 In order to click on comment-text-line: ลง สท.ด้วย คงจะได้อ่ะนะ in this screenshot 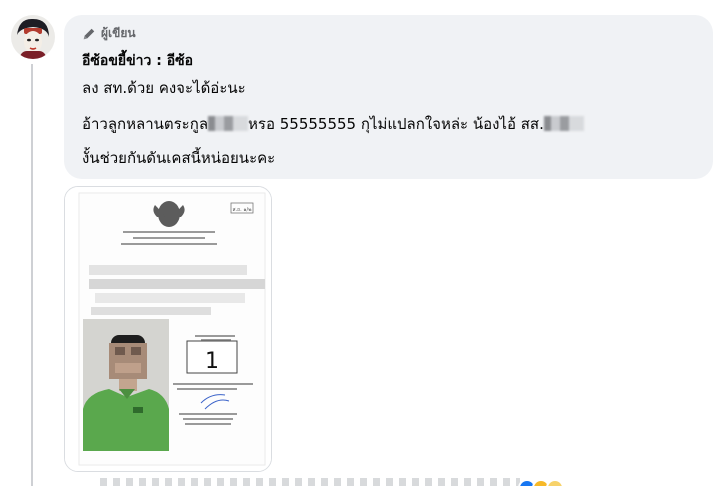, I will do `click(164, 88)`.